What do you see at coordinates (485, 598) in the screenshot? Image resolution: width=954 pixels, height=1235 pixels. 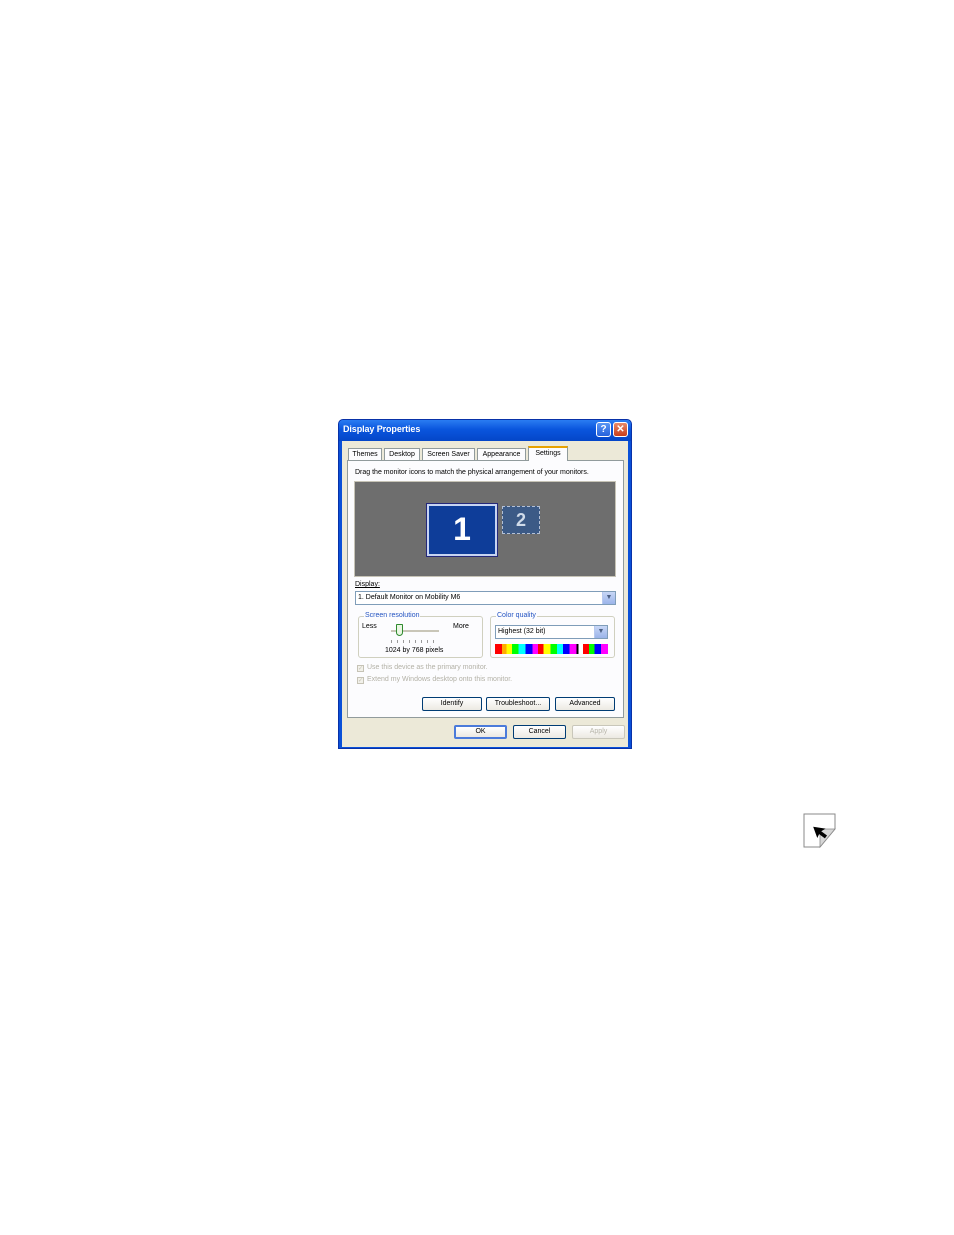 I see `display-select: 1. Default Monitor on Mobility M6 ▼` at bounding box center [485, 598].